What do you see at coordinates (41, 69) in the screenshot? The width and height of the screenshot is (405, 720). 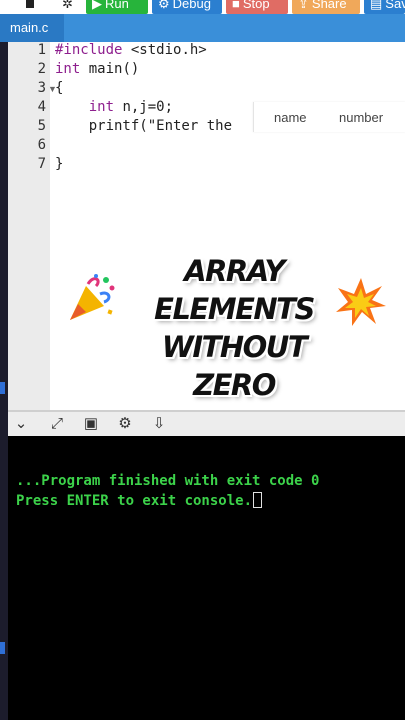 I see `line-number: 2` at bounding box center [41, 69].